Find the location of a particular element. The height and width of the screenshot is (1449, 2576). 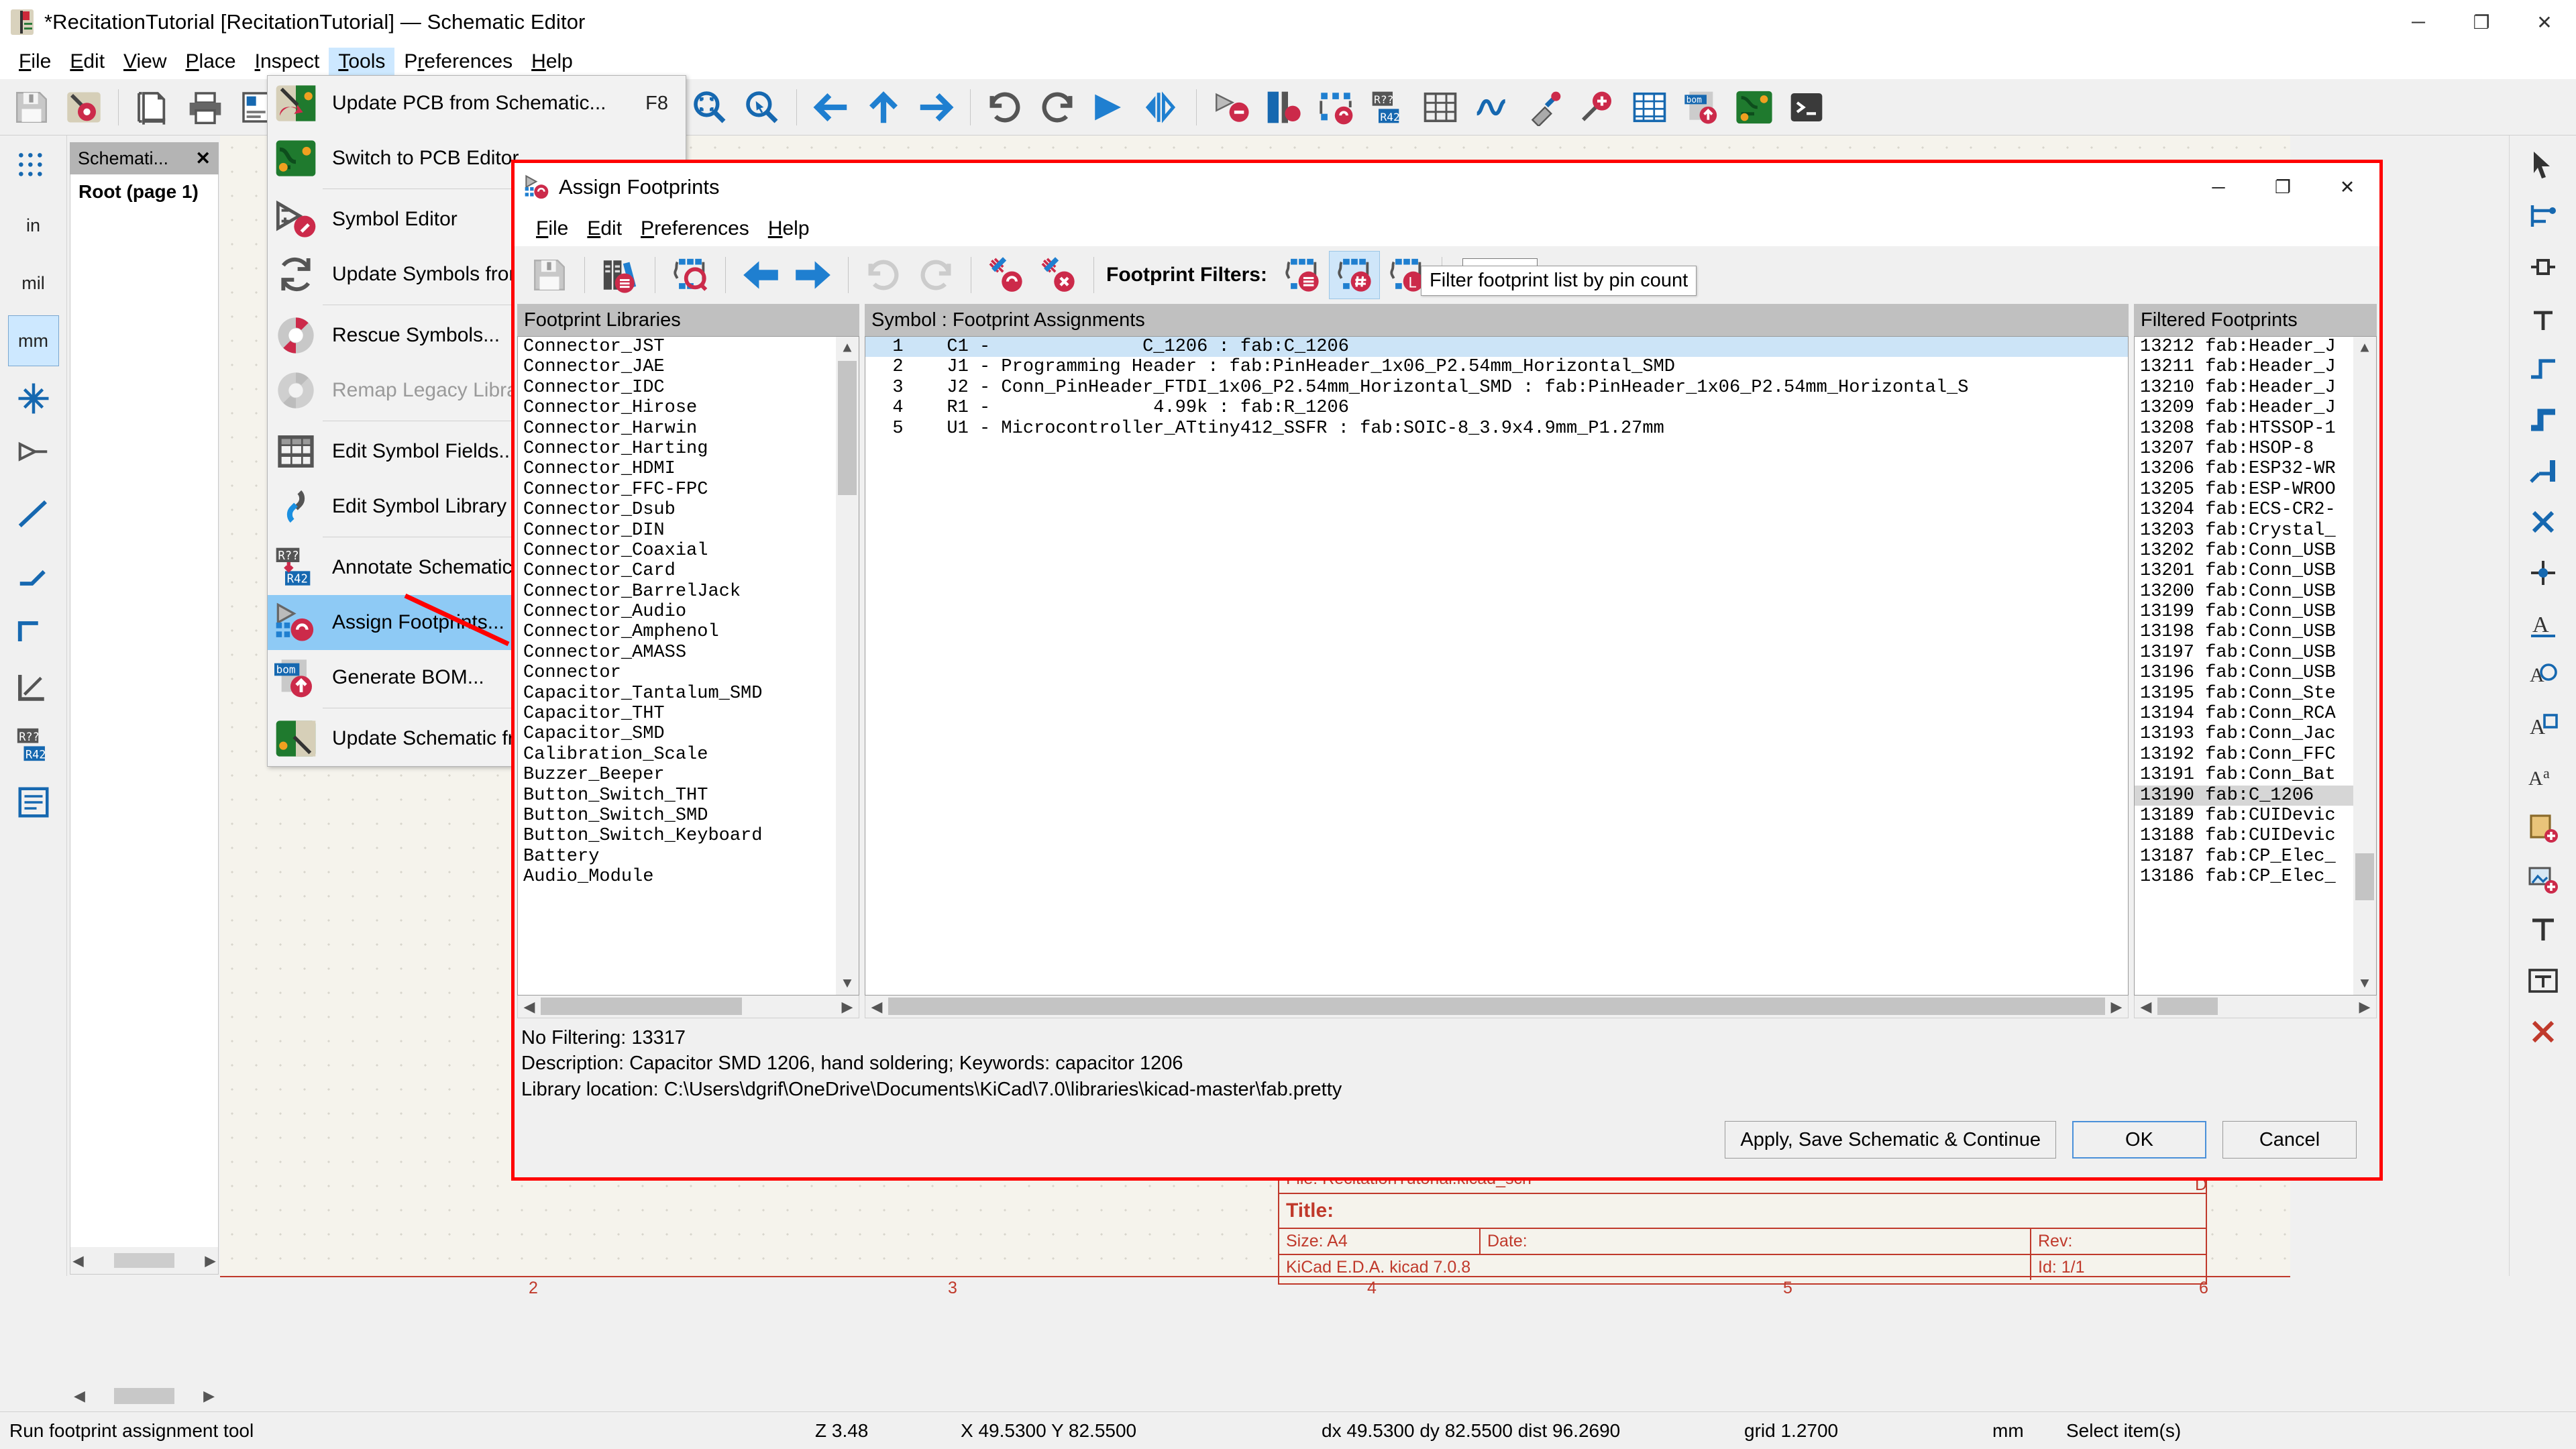

dialog-menu-help: Help is located at coordinates (789, 229).